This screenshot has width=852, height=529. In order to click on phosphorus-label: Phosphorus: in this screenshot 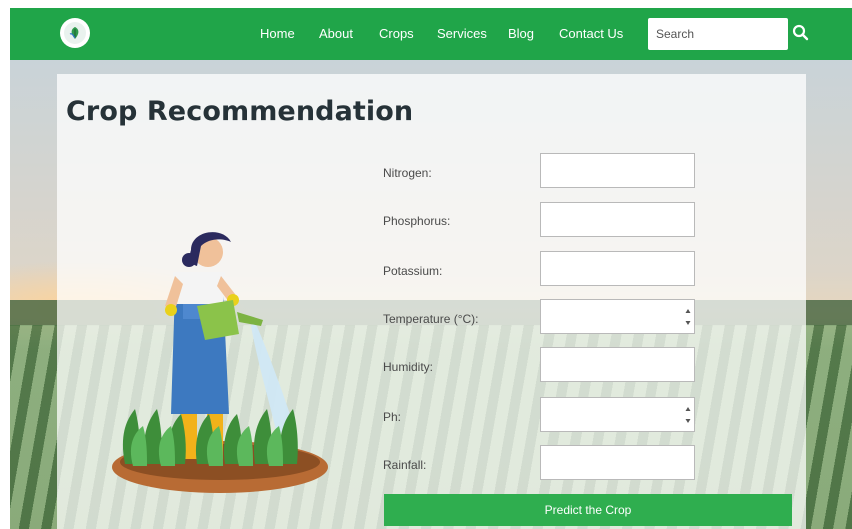, I will do `click(417, 221)`.